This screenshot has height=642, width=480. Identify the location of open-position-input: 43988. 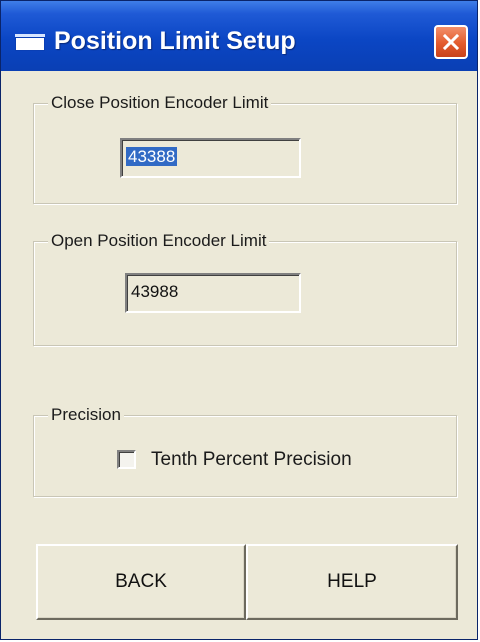
(213, 293).